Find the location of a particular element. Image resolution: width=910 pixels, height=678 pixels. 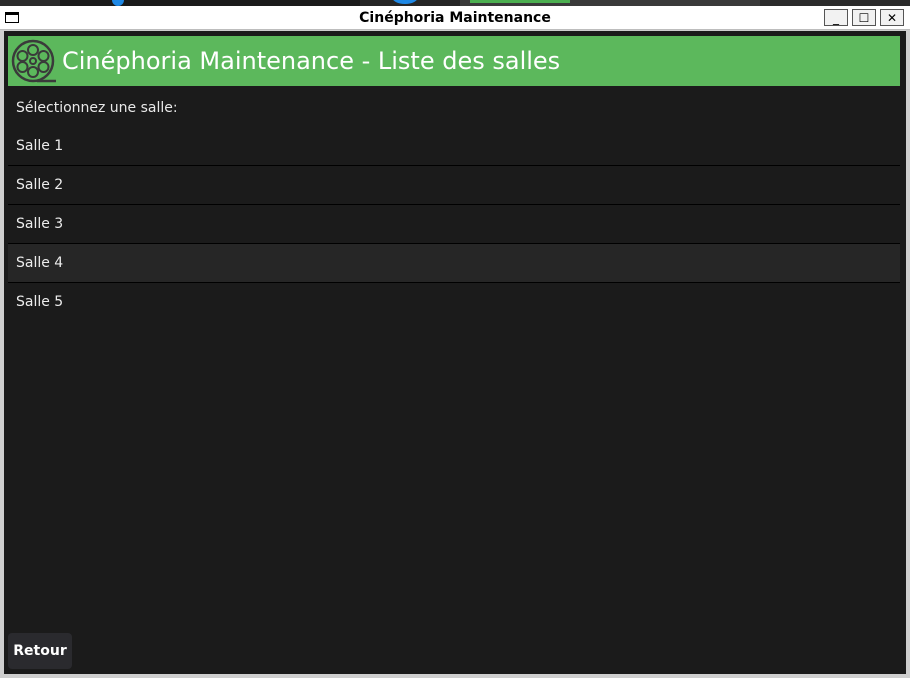

maximize-button: ☐ is located at coordinates (864, 17).